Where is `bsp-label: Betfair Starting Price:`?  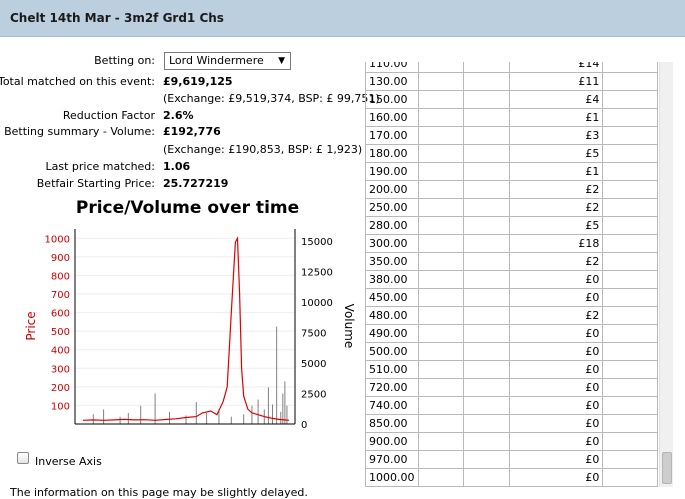
bsp-label: Betfair Starting Price: is located at coordinates (95, 183).